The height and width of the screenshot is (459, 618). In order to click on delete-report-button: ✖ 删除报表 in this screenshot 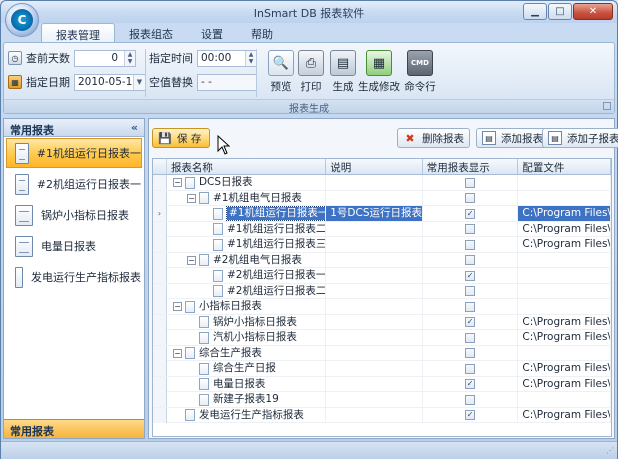, I will do `click(433, 138)`.